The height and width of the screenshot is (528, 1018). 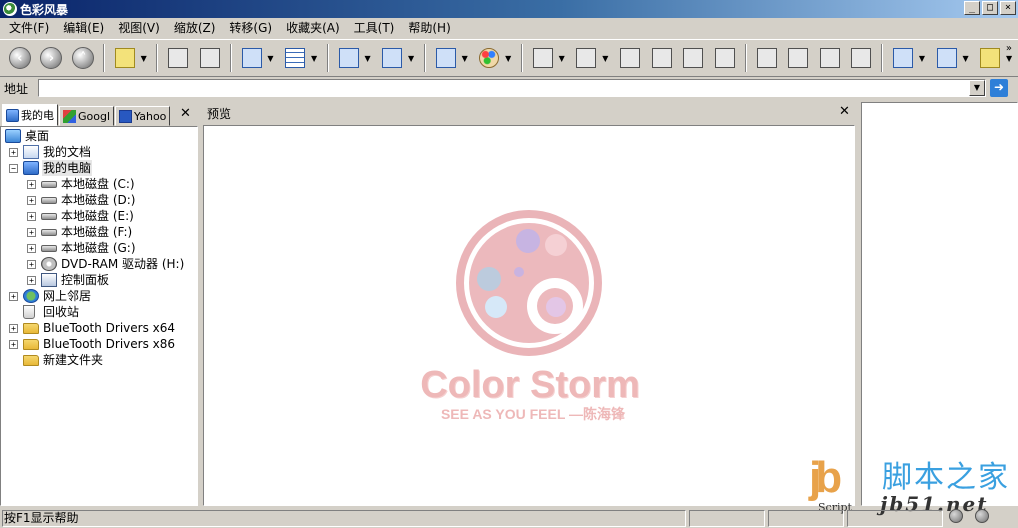 What do you see at coordinates (250, 28) in the screenshot?
I see `menu-goto: 转移(G)` at bounding box center [250, 28].